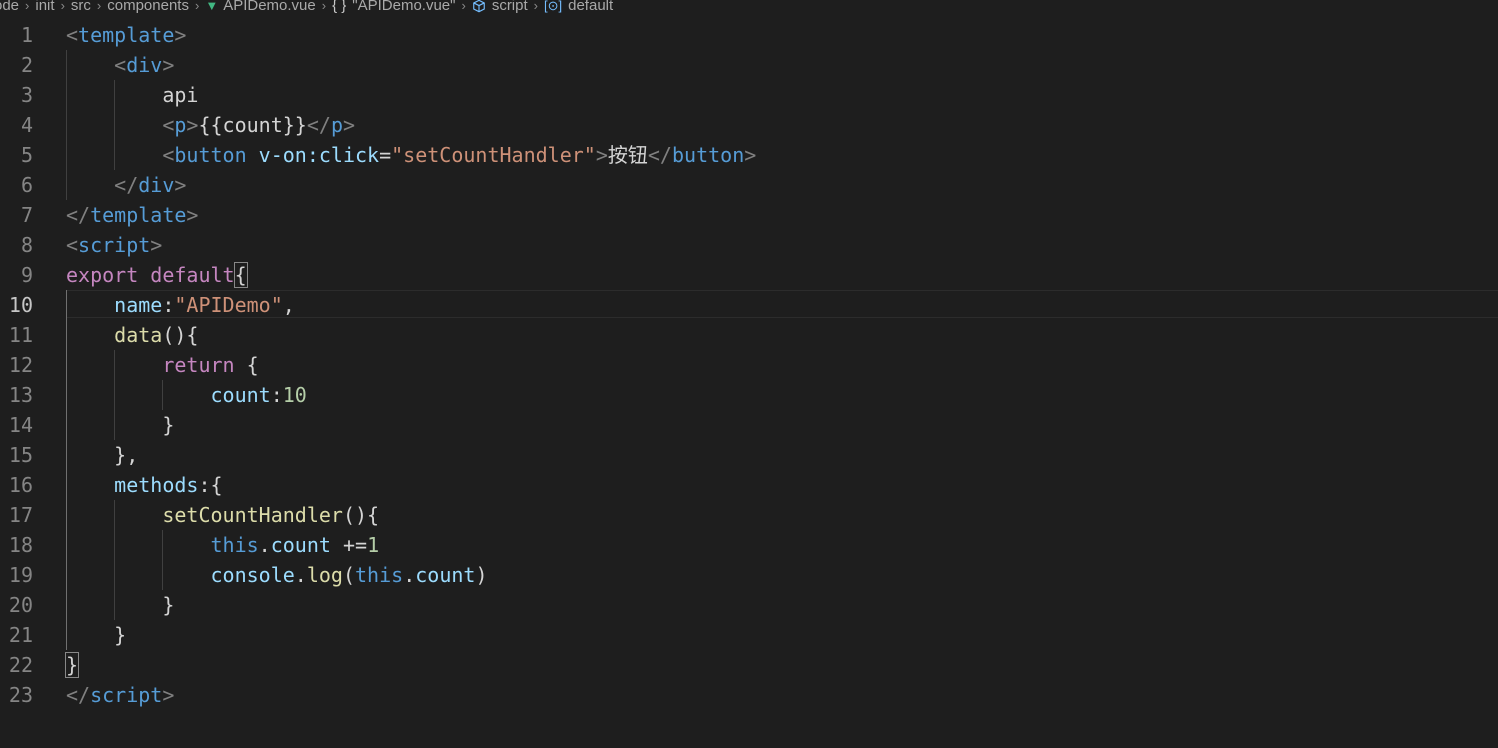 The height and width of the screenshot is (748, 1498). Describe the element at coordinates (749, 275) in the screenshot. I see `code-line: 9 export default{` at that location.